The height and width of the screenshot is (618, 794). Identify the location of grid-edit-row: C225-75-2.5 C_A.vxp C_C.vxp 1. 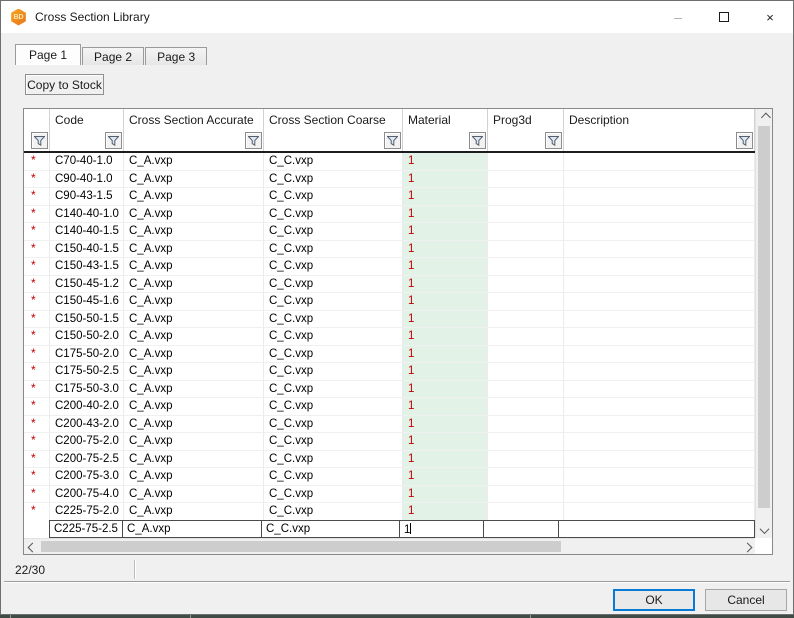
(389, 529).